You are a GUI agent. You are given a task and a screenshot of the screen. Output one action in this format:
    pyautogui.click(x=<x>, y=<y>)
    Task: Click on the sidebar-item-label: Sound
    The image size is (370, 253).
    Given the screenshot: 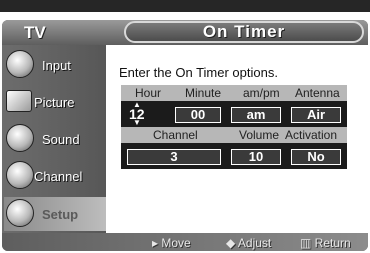 What is the action you would take?
    pyautogui.click(x=61, y=139)
    